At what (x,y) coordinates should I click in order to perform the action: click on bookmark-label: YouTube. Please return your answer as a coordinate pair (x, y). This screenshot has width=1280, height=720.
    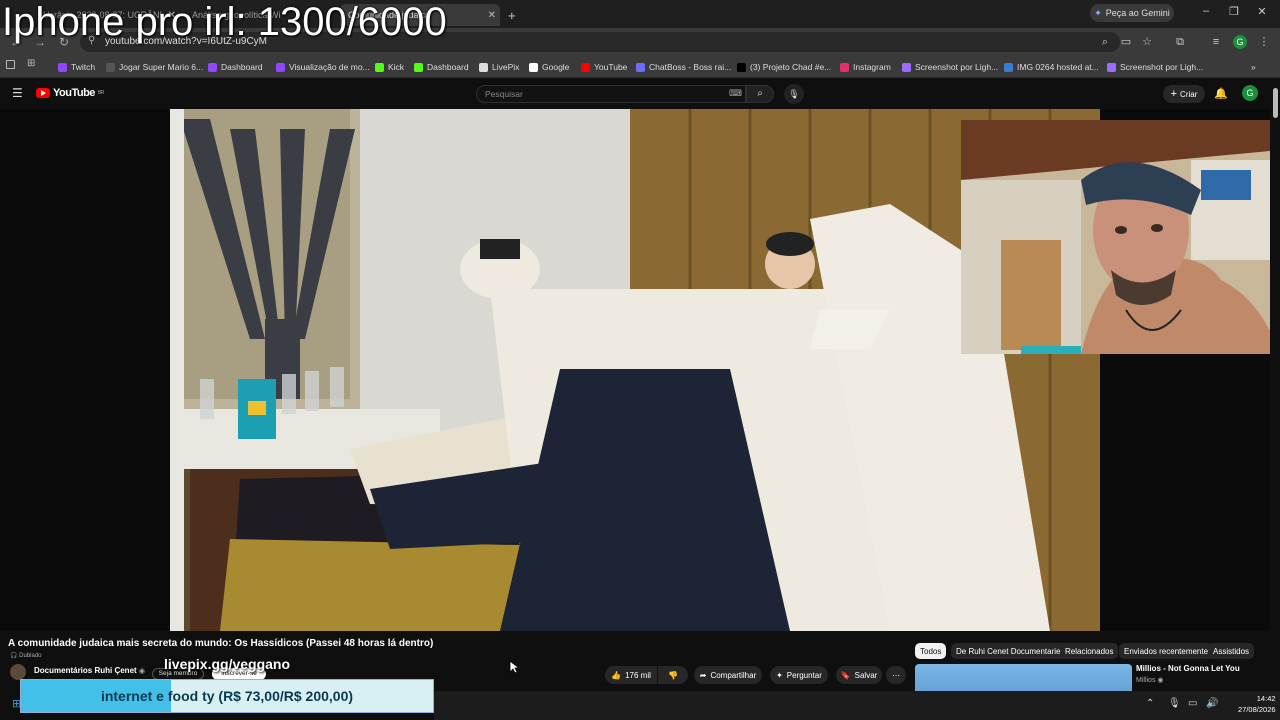
    Looking at the image, I should click on (611, 67).